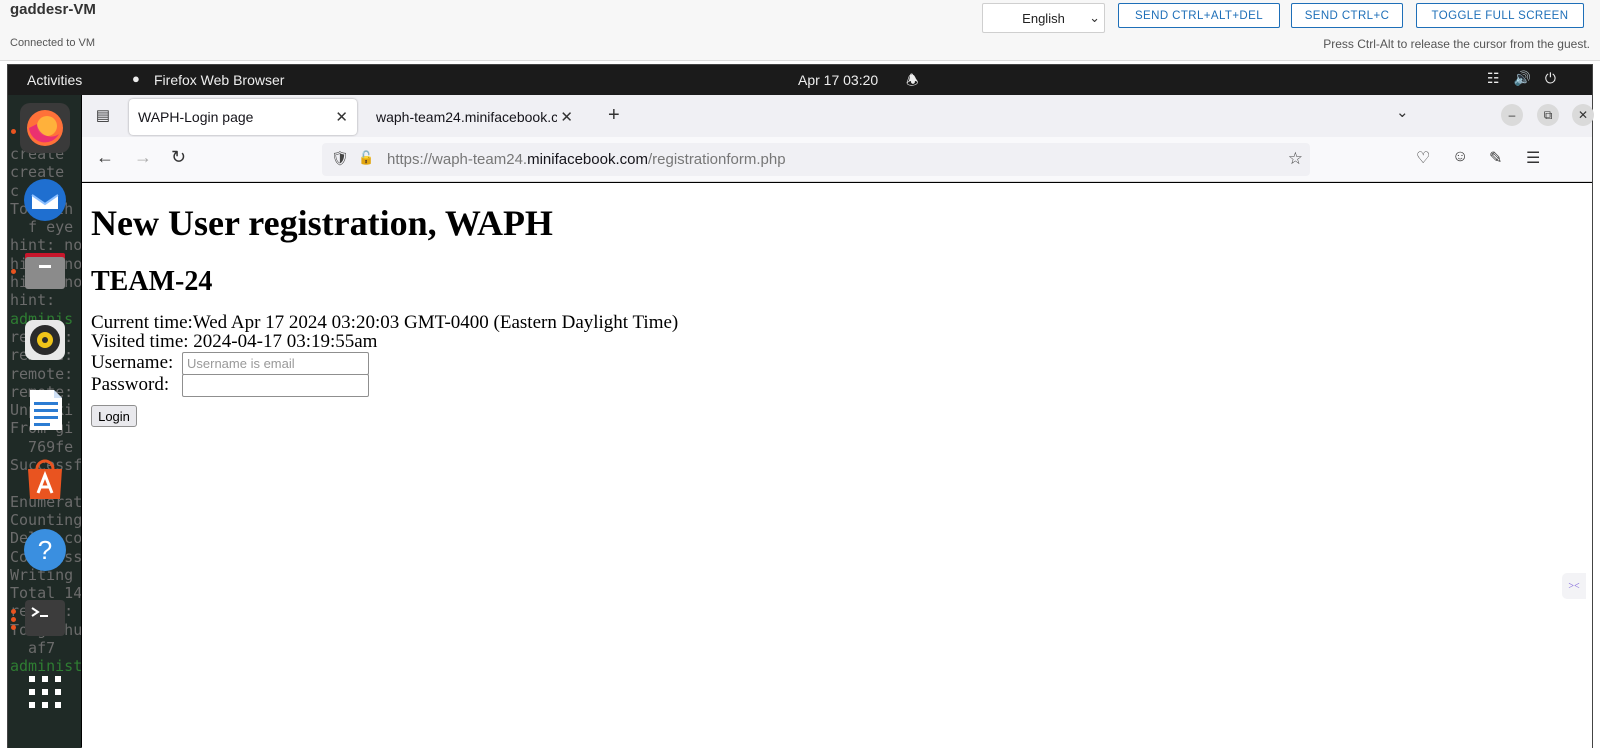 The height and width of the screenshot is (748, 1600). I want to click on url-domain: minifacebook.com, so click(587, 159).